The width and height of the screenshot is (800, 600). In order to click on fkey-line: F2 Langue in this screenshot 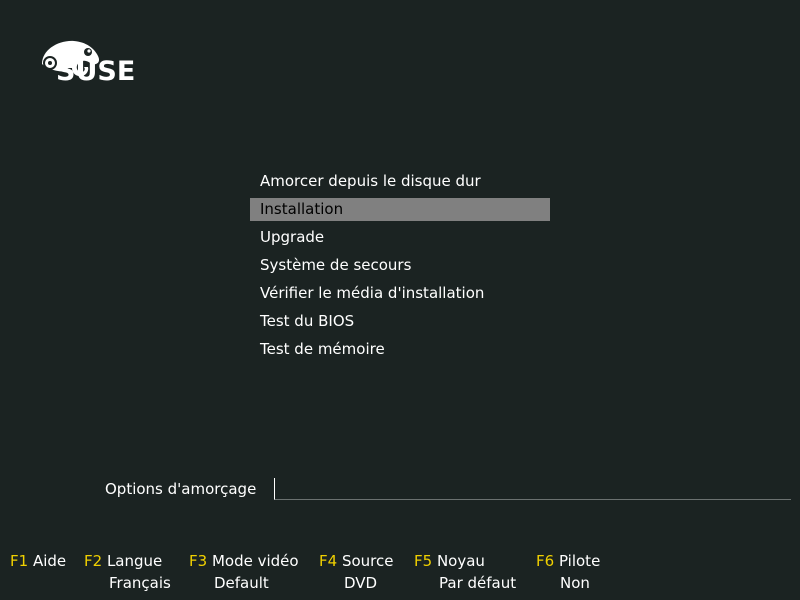, I will do `click(123, 561)`.